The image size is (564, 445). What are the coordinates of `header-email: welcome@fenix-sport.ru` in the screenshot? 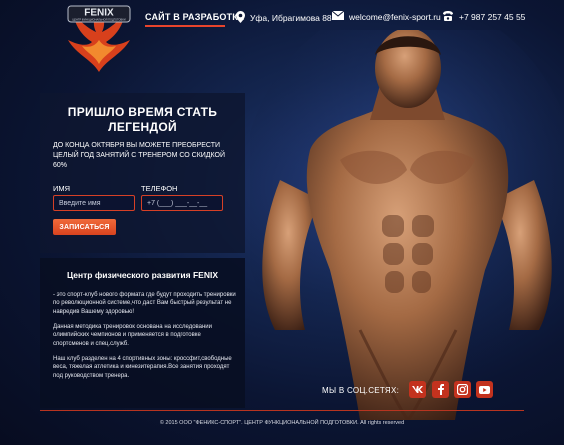 It's located at (386, 16).